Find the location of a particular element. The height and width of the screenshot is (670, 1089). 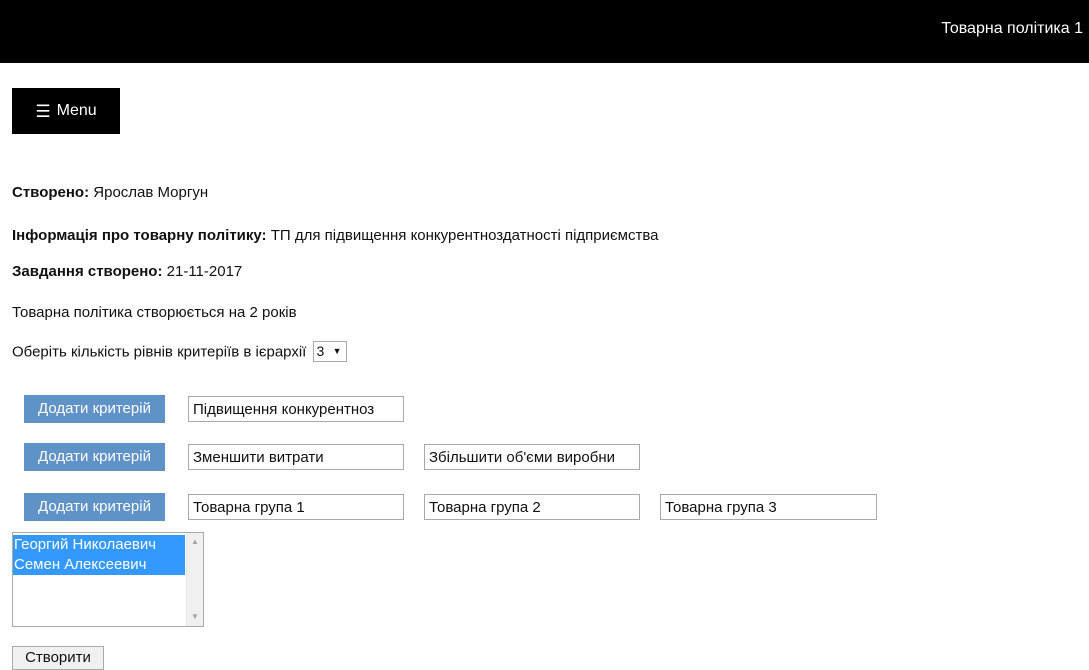

experts-list: Георгий Николаевич Семен Алексеевич is located at coordinates (99, 555).